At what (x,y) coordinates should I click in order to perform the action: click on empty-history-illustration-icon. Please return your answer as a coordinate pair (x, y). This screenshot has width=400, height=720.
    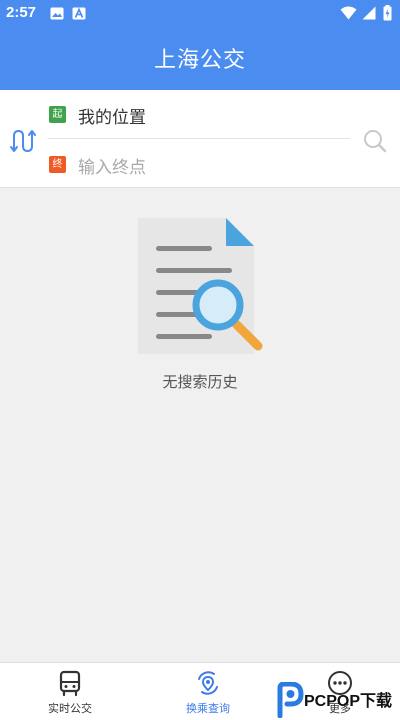
    Looking at the image, I should click on (200, 286).